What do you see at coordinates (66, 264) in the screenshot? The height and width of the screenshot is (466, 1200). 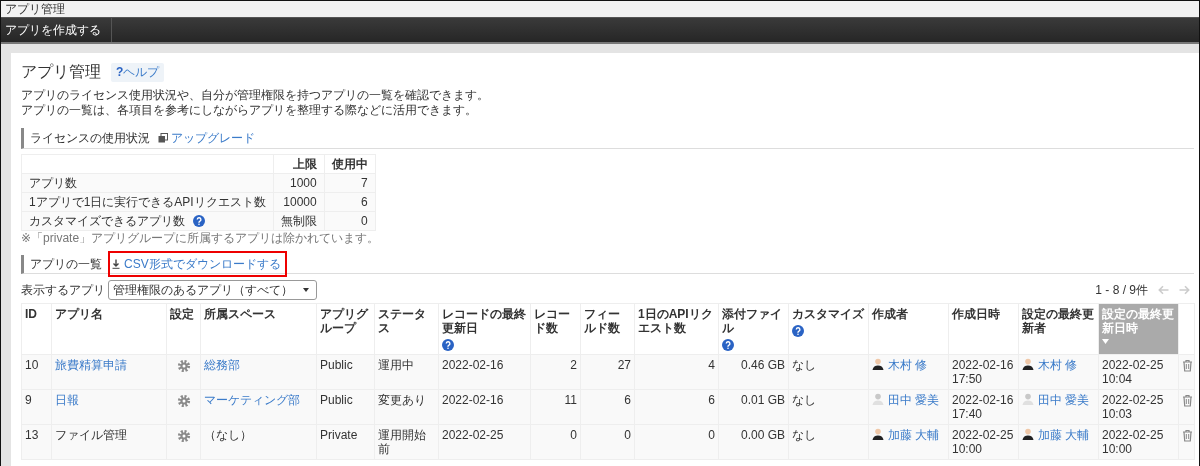 I see `section-heading: アプリの一覧` at bounding box center [66, 264].